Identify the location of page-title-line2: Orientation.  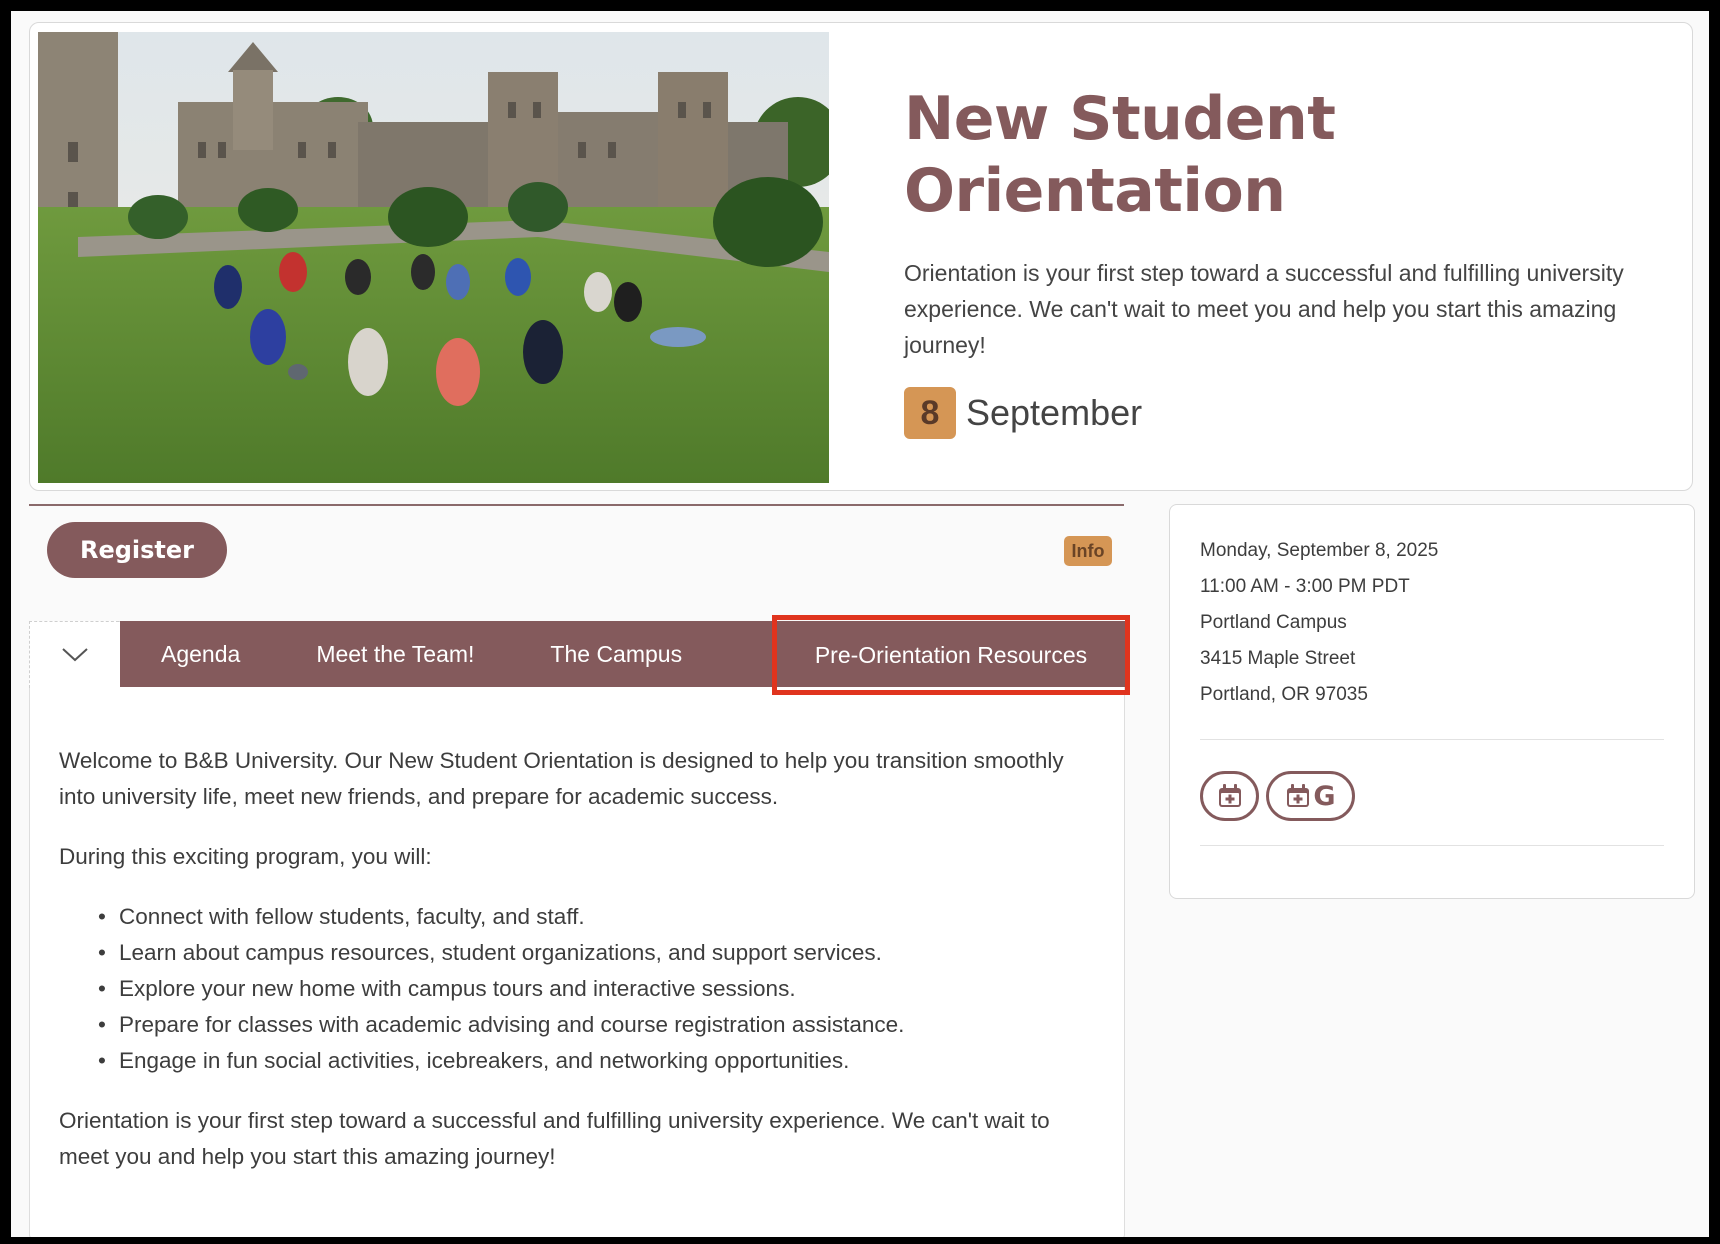
(1095, 191).